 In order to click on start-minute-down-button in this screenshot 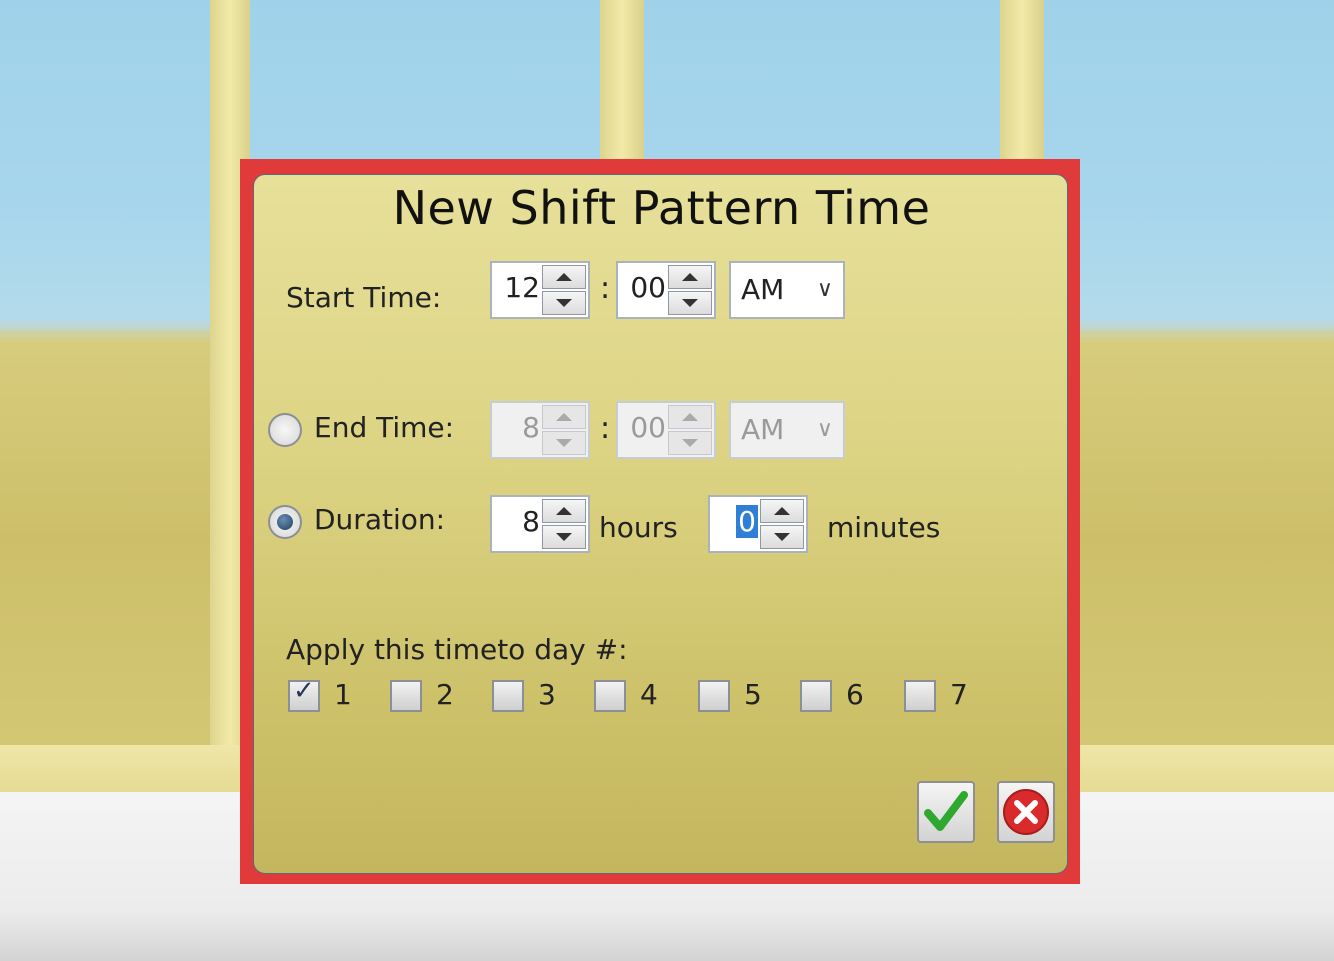, I will do `click(690, 303)`.